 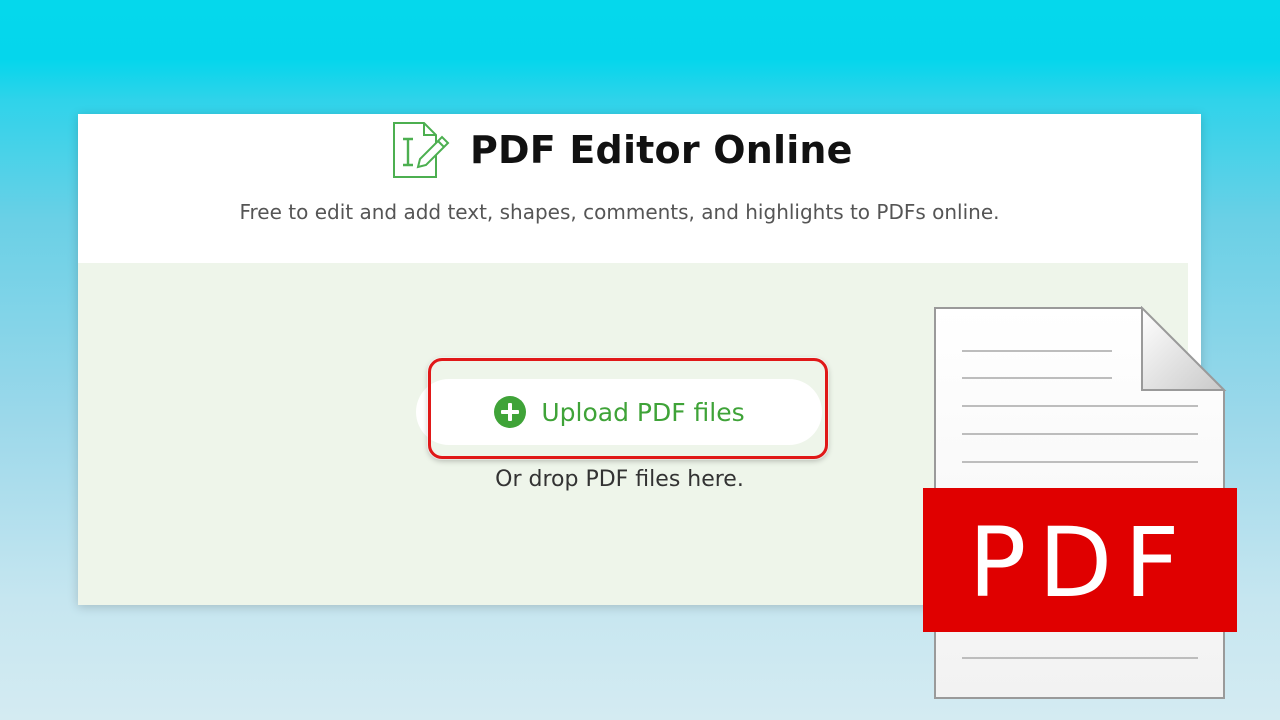 I want to click on page-title: PDF Editor Online, so click(x=661, y=150).